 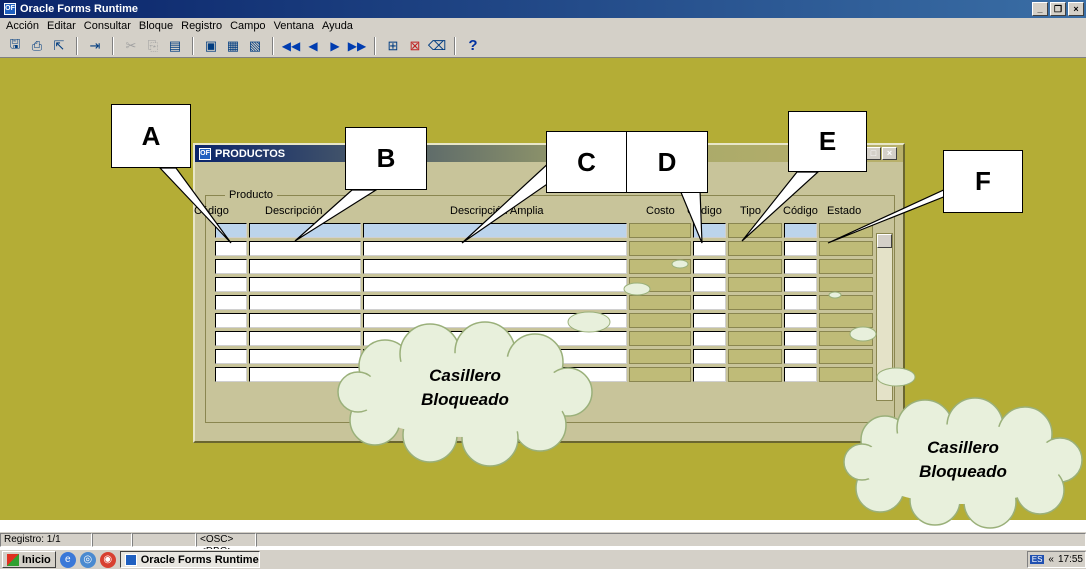 What do you see at coordinates (884, 317) in the screenshot?
I see `grid-scrollbar` at bounding box center [884, 317].